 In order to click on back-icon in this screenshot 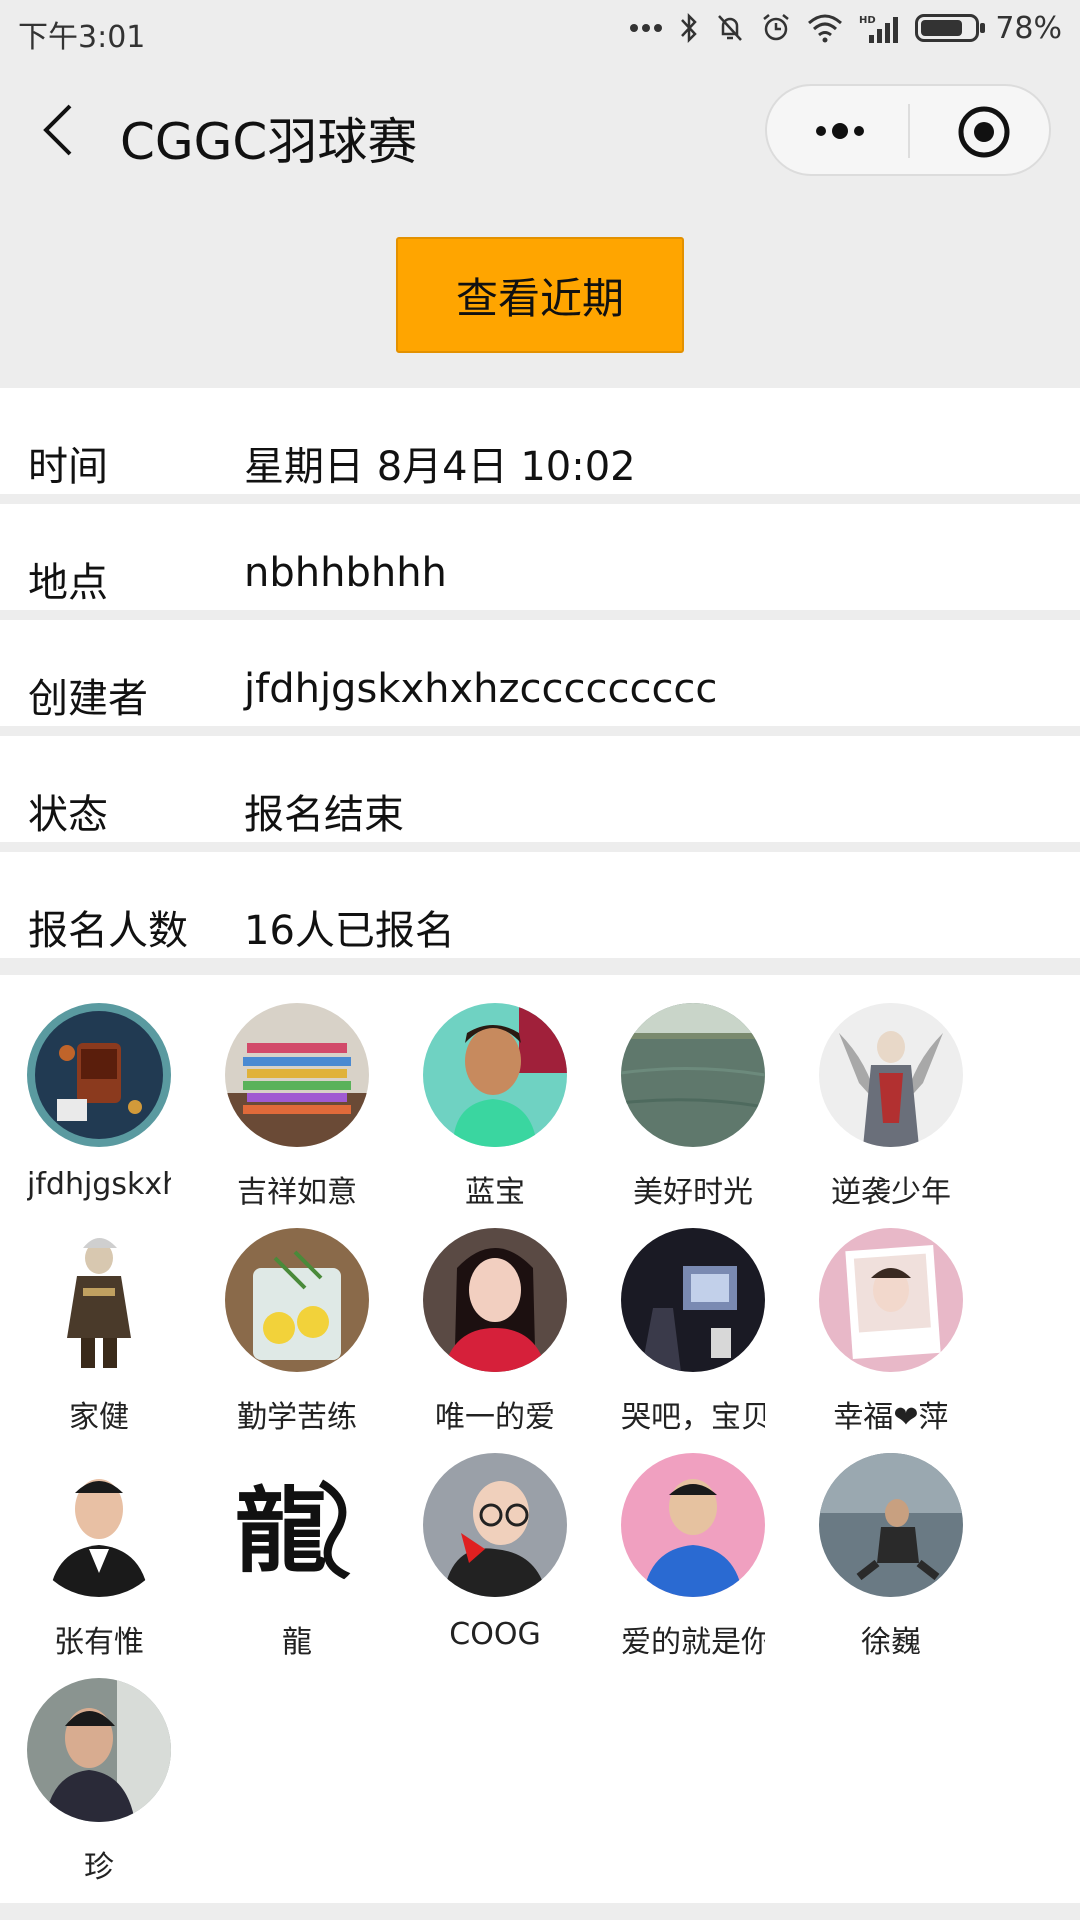, I will do `click(60, 130)`.